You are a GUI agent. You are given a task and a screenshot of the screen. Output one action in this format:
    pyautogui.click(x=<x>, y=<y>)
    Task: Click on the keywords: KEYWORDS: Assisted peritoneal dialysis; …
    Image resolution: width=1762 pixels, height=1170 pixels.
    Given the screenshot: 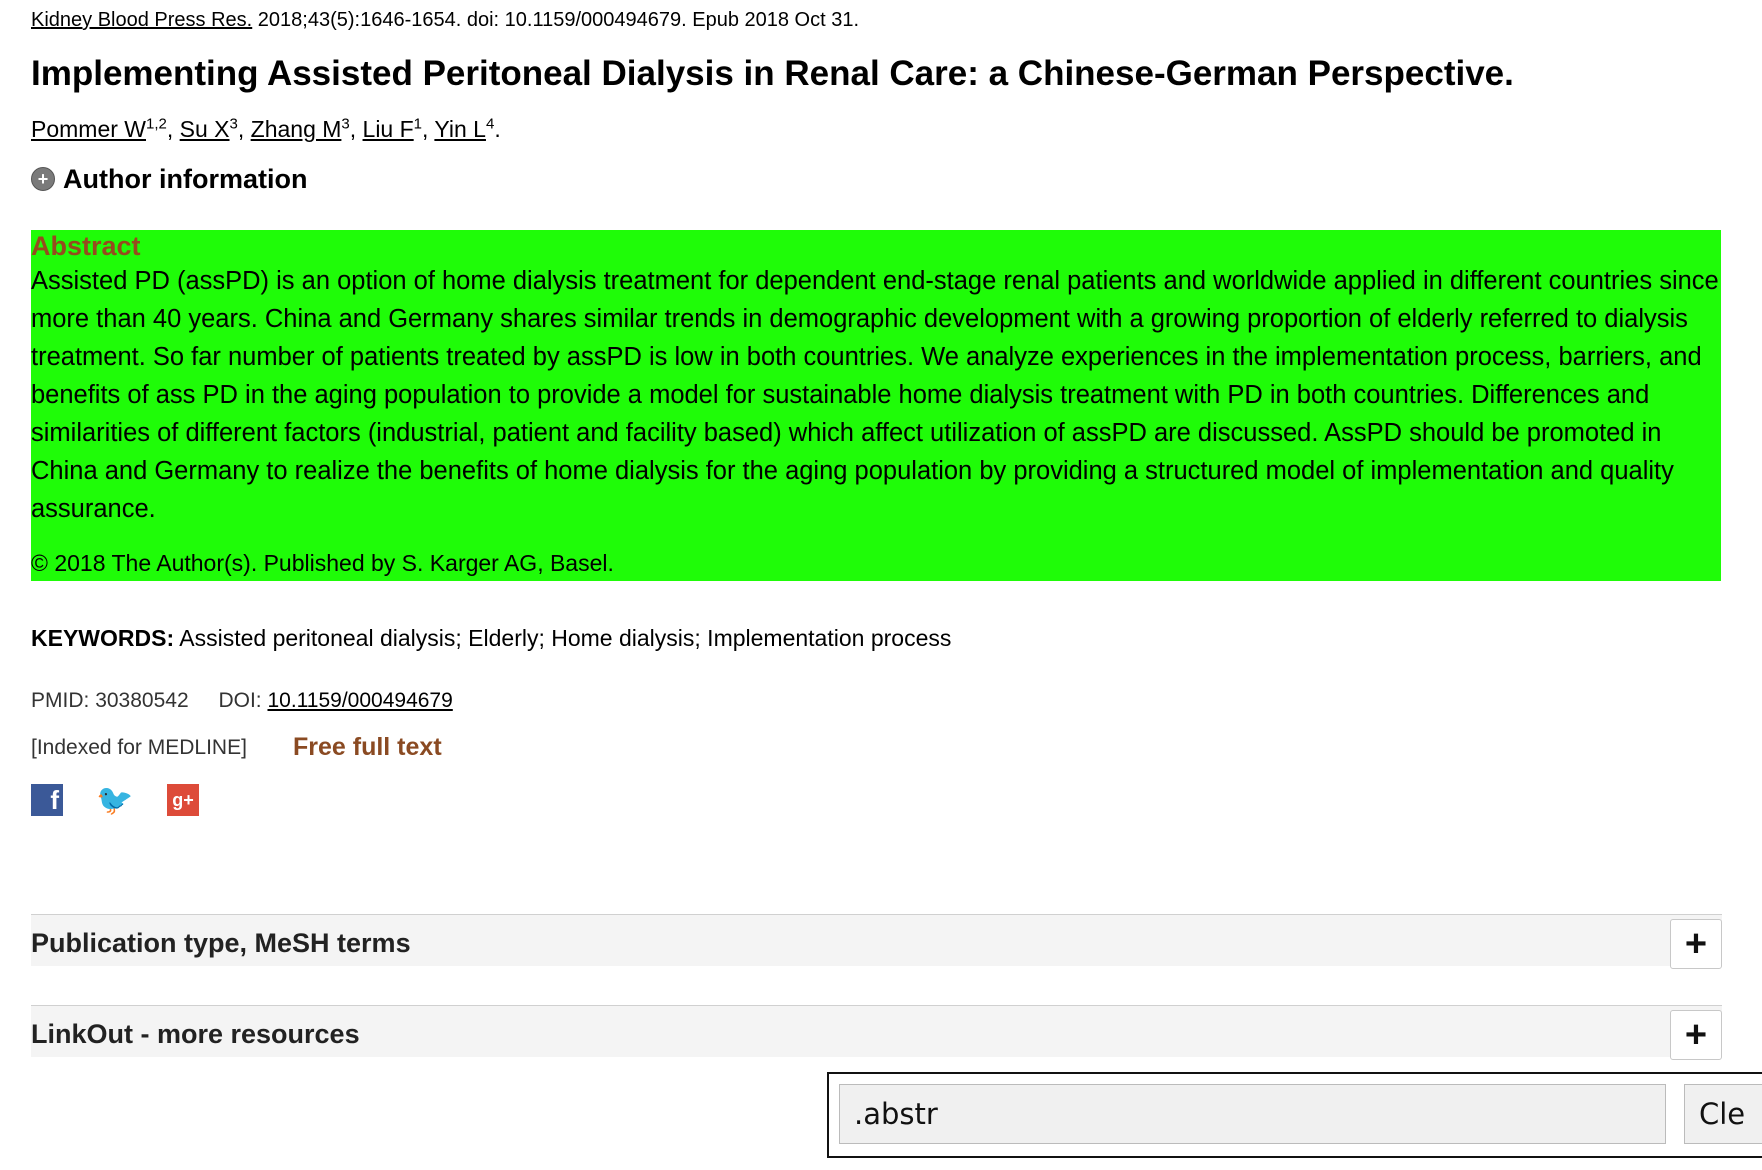 What is the action you would take?
    pyautogui.click(x=491, y=638)
    